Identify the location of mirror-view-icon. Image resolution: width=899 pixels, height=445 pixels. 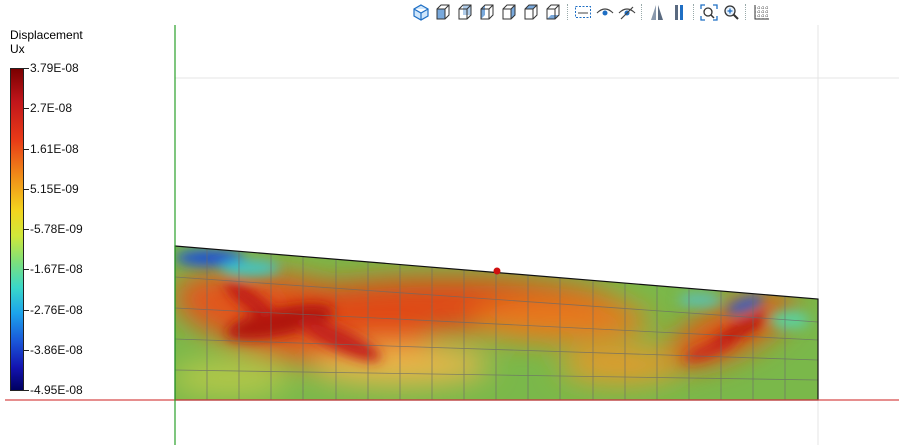
(657, 12).